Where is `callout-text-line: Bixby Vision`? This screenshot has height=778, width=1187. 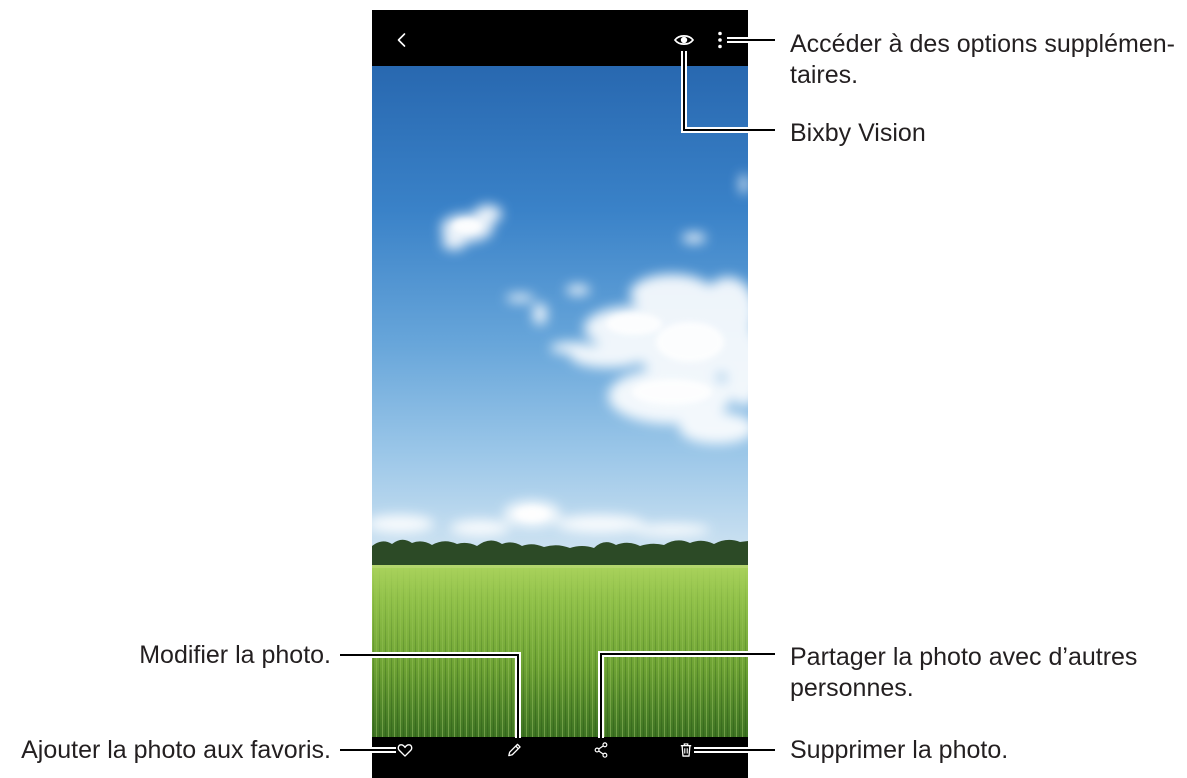 callout-text-line: Bixby Vision is located at coordinates (858, 133).